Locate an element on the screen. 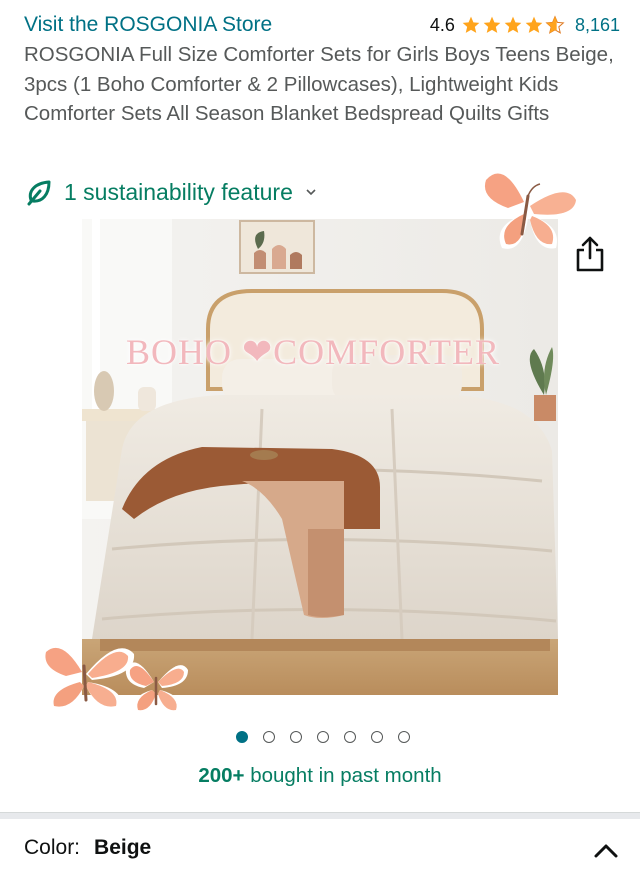 The width and height of the screenshot is (640, 876). star-rating is located at coordinates (513, 25).